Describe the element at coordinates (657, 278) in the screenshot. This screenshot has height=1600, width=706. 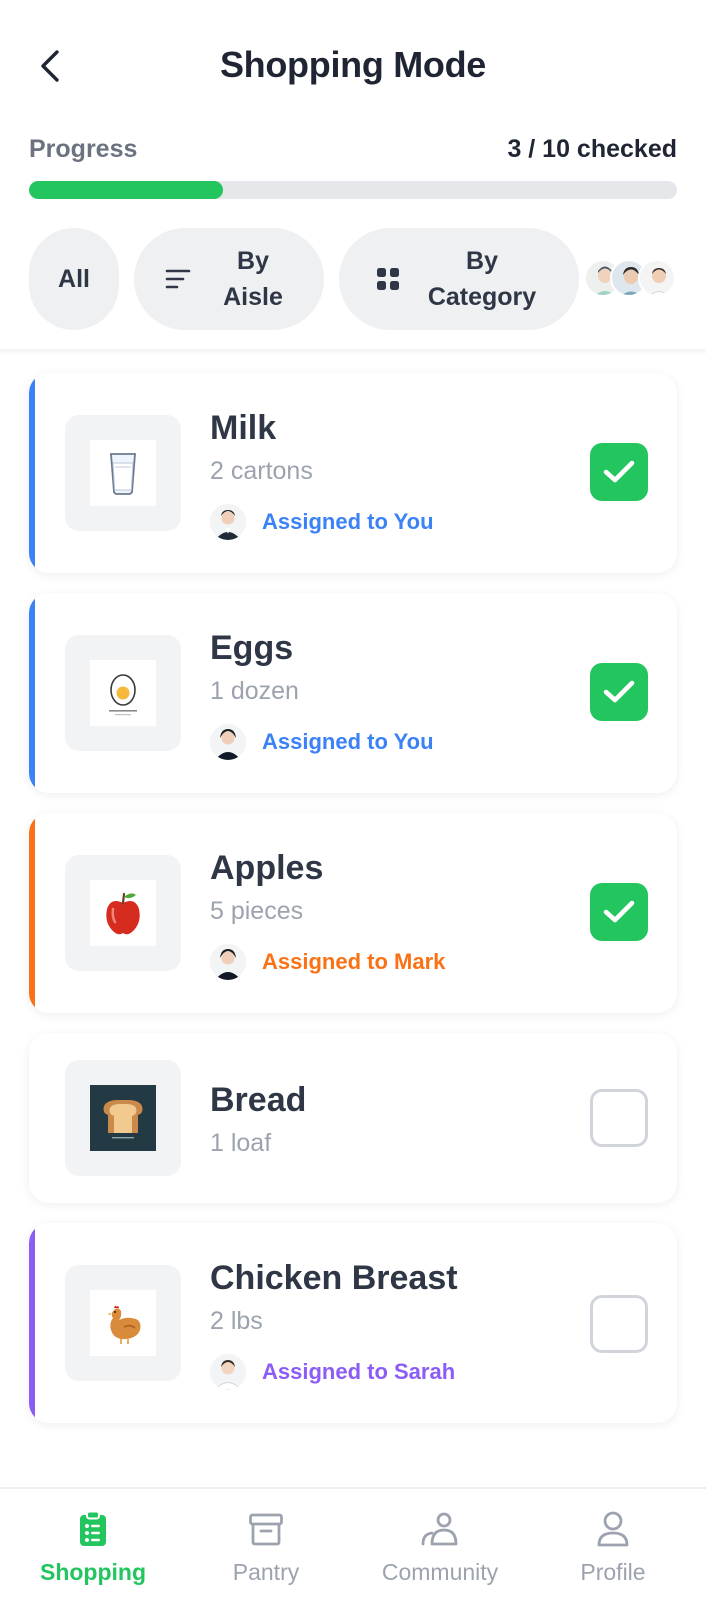
I see `participant-avatar` at that location.